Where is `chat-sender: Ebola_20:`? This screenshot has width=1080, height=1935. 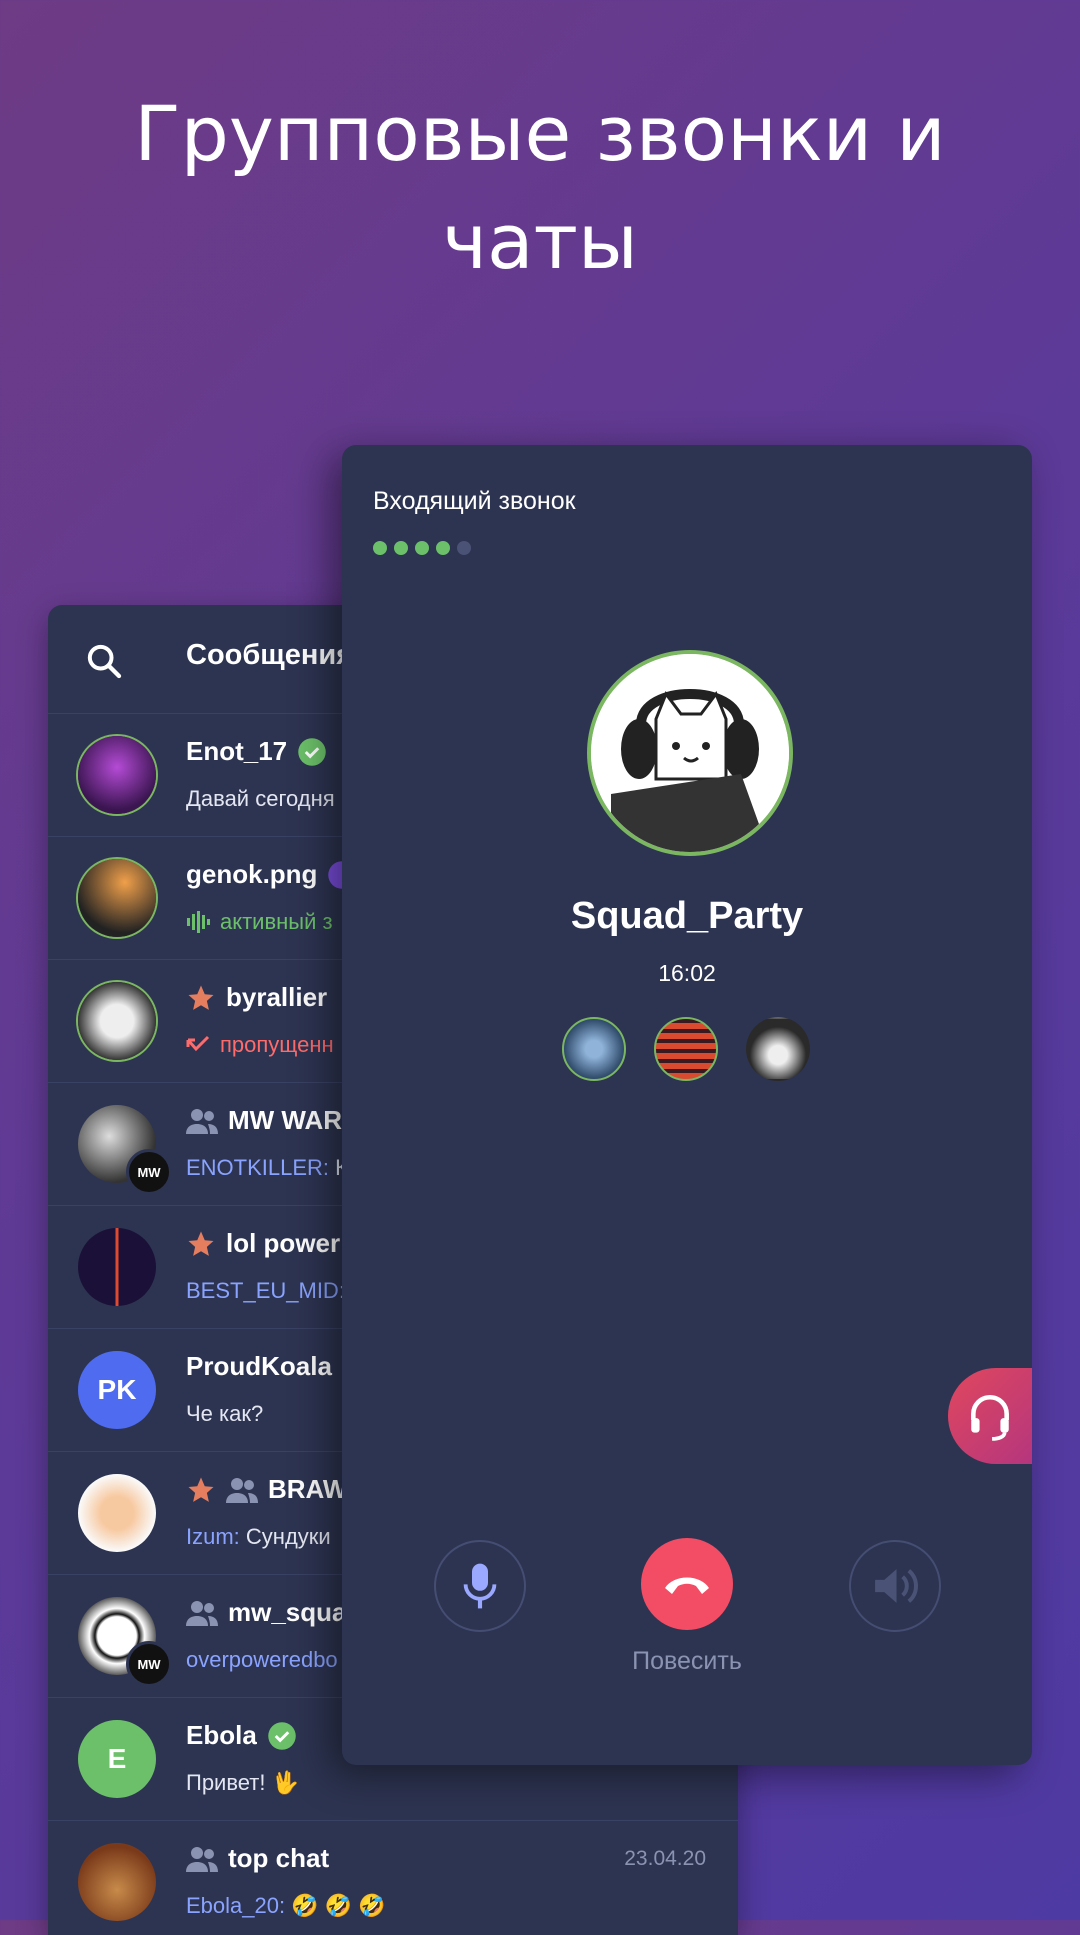
chat-sender: Ebola_20: is located at coordinates (236, 1905).